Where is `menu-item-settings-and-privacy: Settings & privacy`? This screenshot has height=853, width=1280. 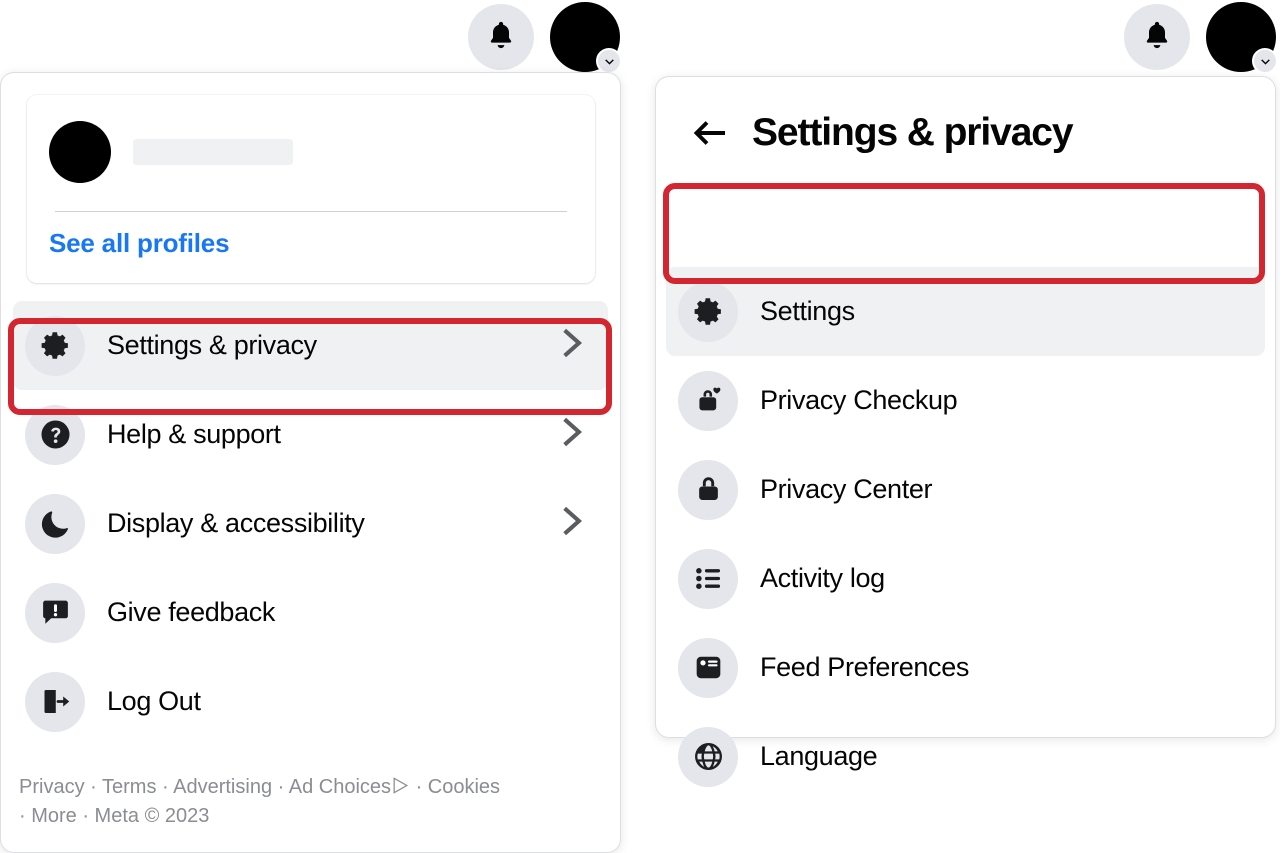 menu-item-settings-and-privacy: Settings & privacy is located at coordinates (310, 345).